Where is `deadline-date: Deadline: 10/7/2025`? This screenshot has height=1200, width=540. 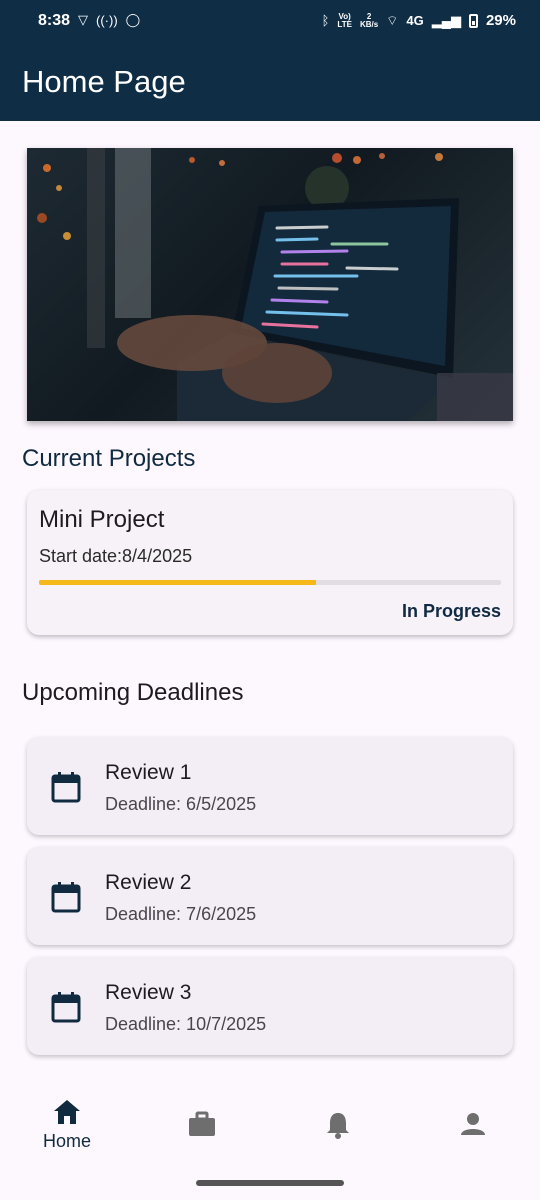
deadline-date: Deadline: 10/7/2025 is located at coordinates (186, 1024).